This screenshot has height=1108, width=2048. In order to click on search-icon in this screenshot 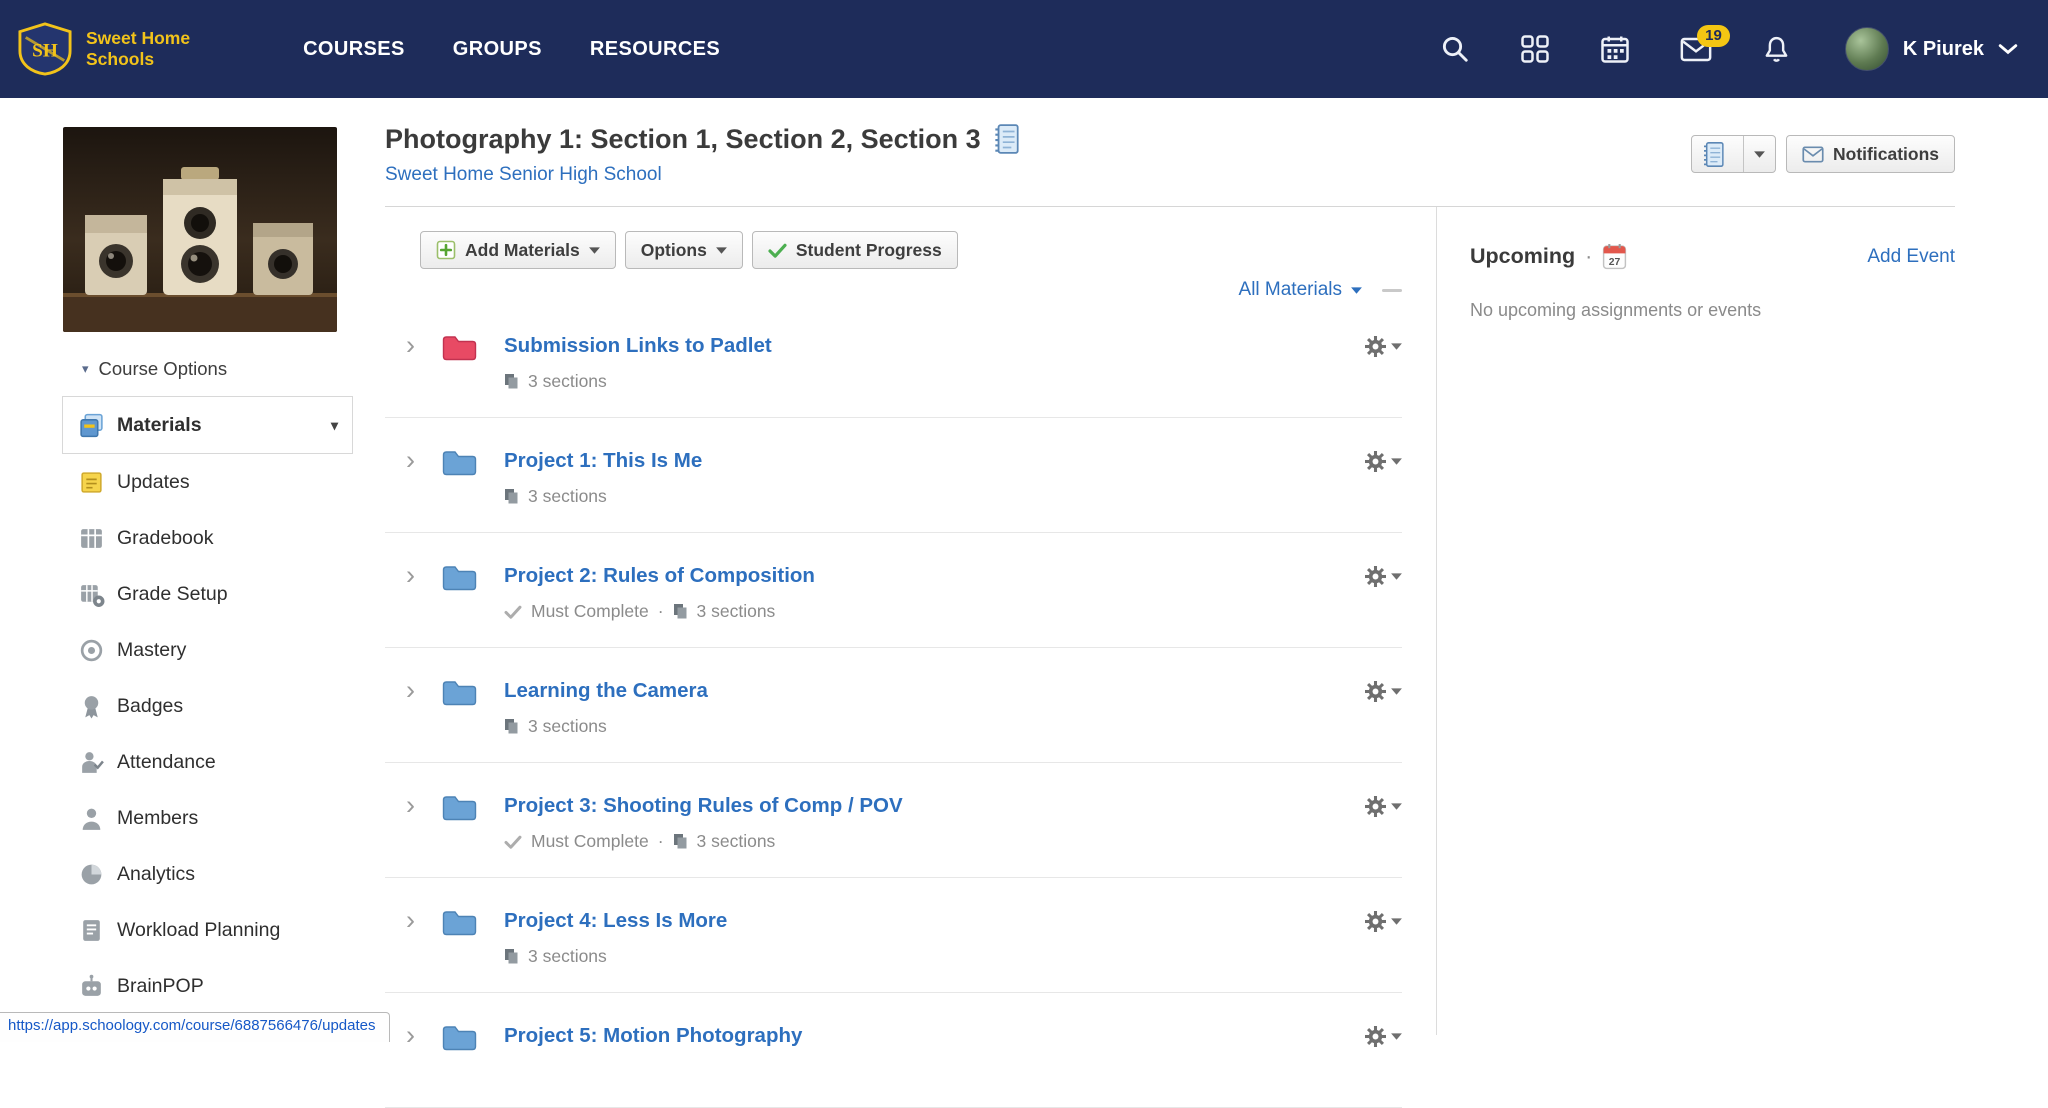, I will do `click(1455, 49)`.